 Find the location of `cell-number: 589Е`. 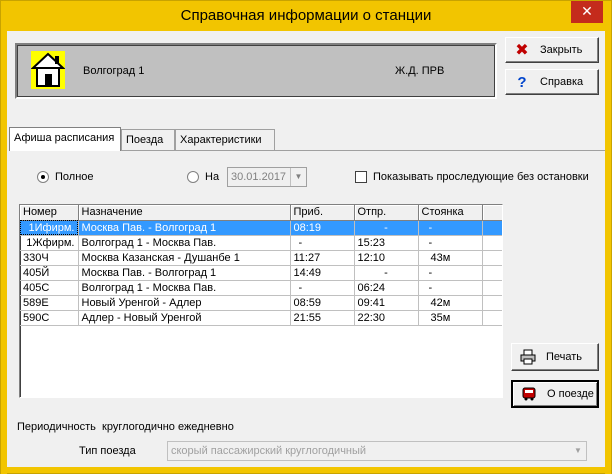

cell-number: 589Е is located at coordinates (49, 303).